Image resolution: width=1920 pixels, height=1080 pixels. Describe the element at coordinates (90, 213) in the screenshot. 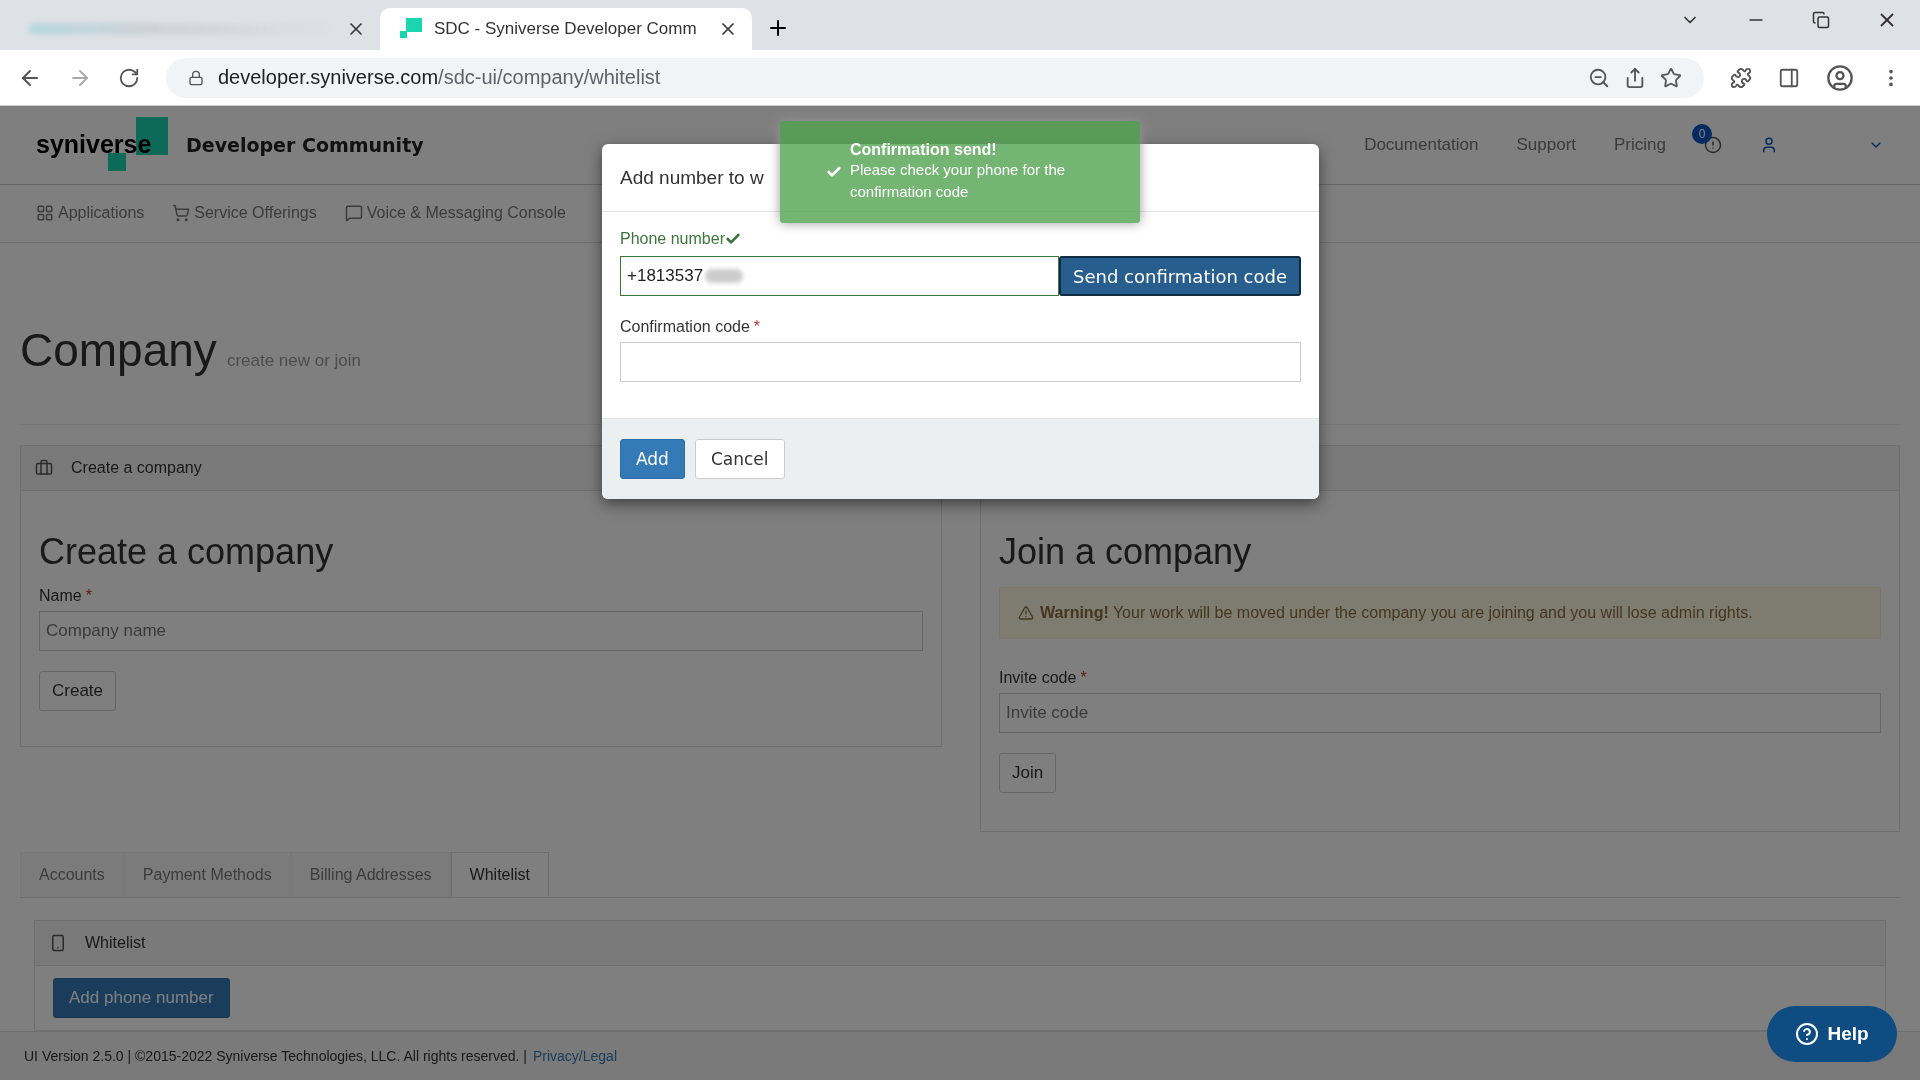

I see `nav-link: Applications` at that location.